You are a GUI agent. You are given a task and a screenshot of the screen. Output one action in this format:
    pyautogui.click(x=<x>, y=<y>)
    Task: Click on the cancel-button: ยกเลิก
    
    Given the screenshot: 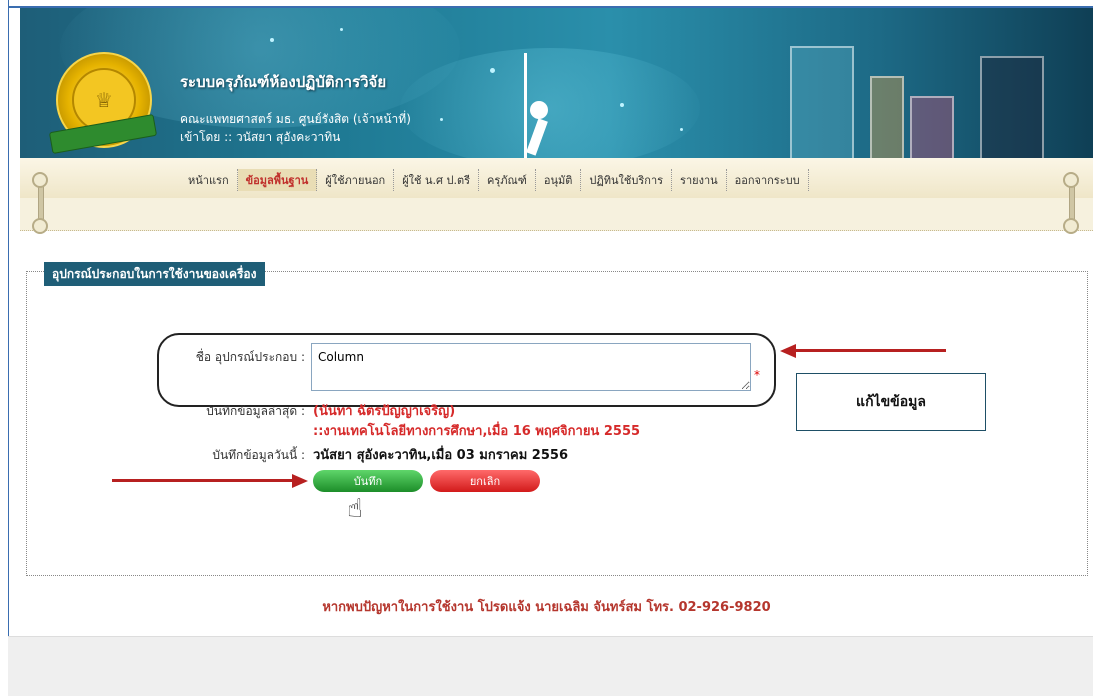 What is the action you would take?
    pyautogui.click(x=485, y=481)
    